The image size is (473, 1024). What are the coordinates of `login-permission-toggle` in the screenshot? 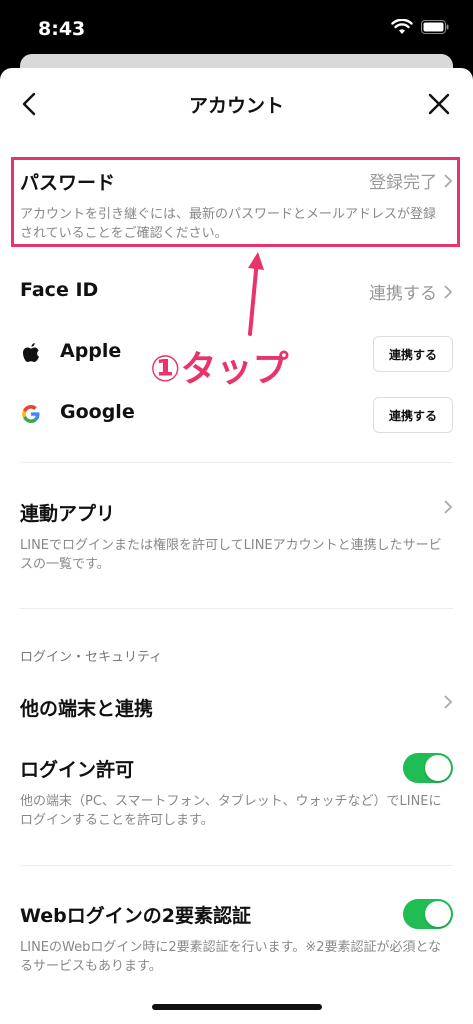 It's located at (428, 768).